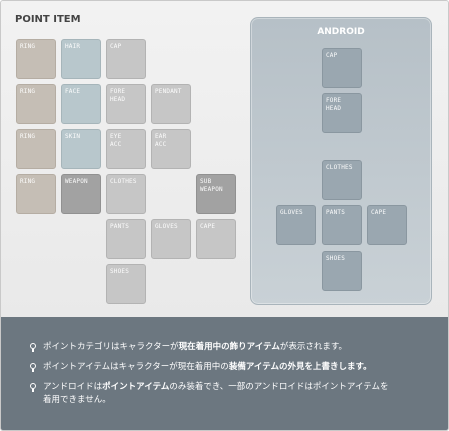  Describe the element at coordinates (136, 387) in the screenshot. I see `note-bold: ポイントアイテム` at that location.